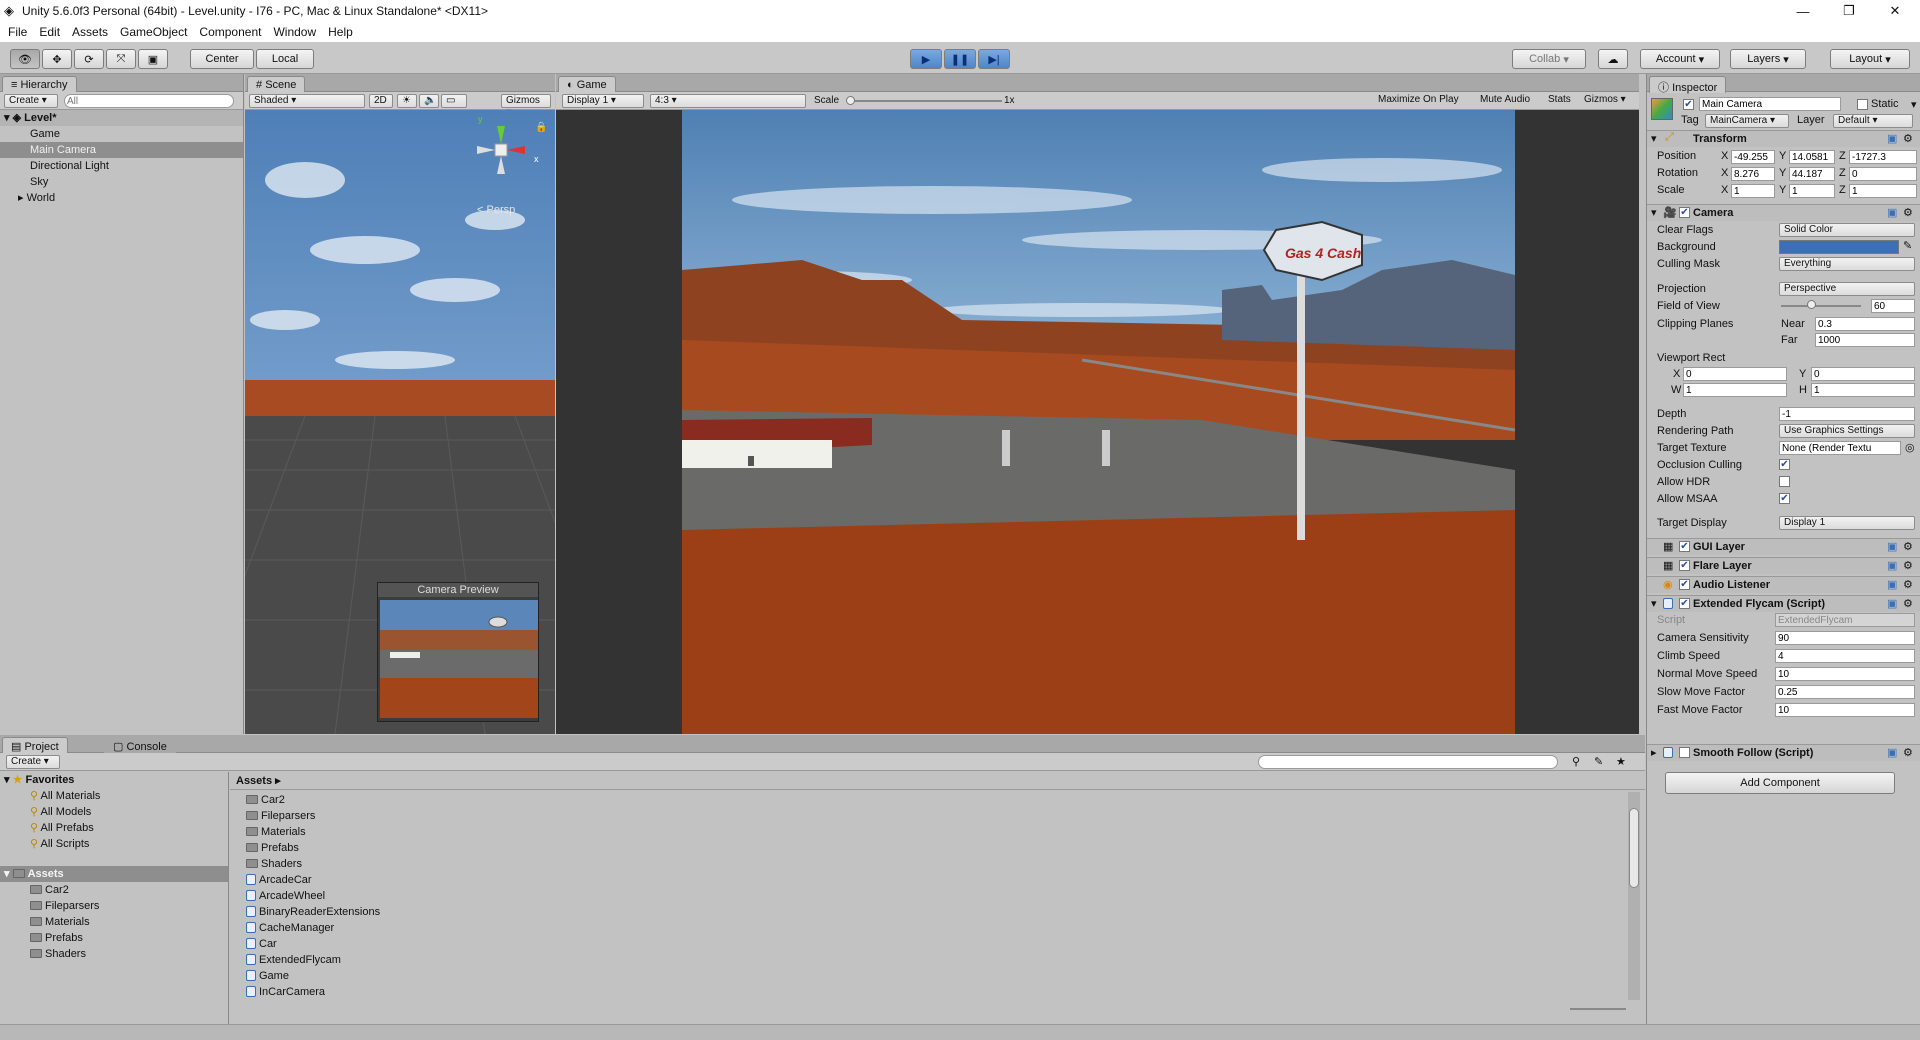 This screenshot has width=1920, height=1040. I want to click on stats-toggle: Stats, so click(1561, 101).